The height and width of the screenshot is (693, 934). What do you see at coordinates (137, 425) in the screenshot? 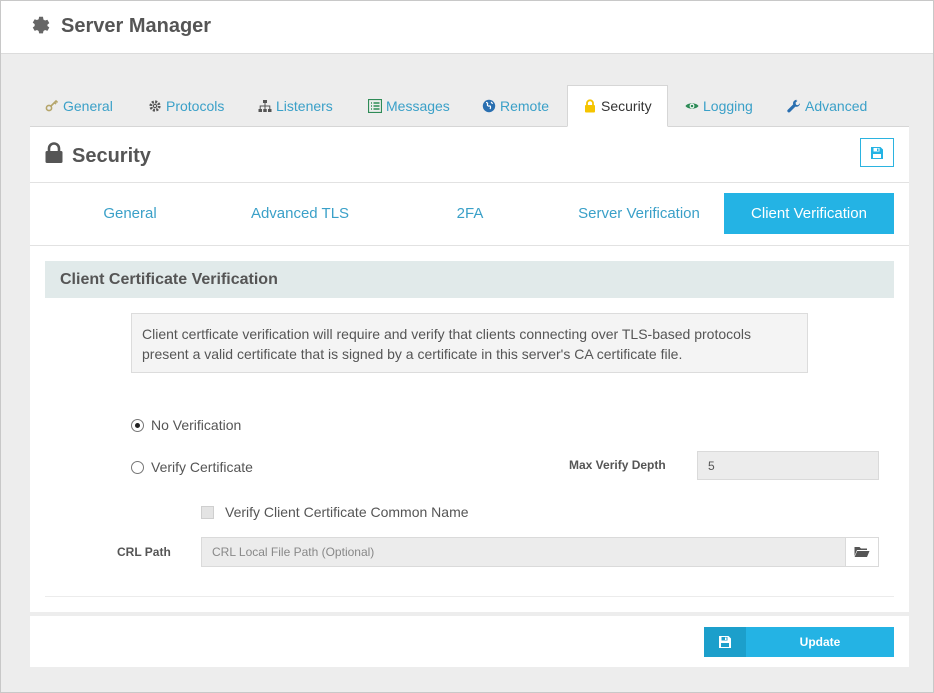
I see `radio-checked-icon` at bounding box center [137, 425].